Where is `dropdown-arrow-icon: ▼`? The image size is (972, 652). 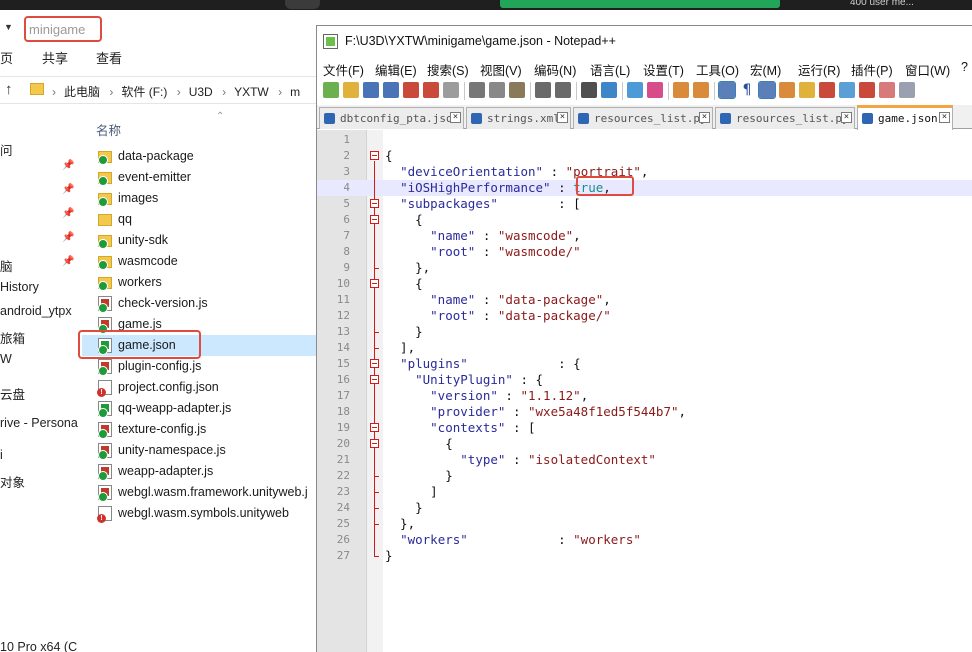 dropdown-arrow-icon: ▼ is located at coordinates (8, 27).